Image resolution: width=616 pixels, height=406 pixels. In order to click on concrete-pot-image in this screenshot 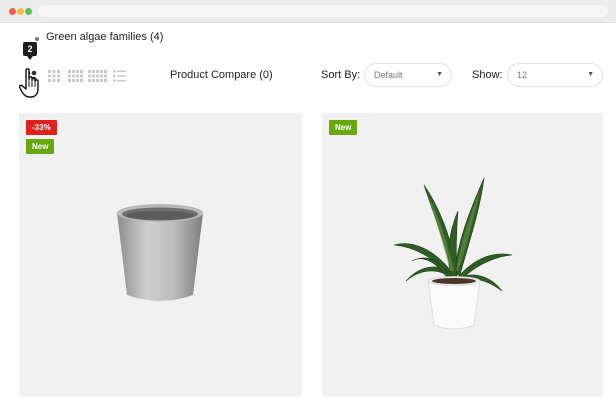, I will do `click(160, 257)`.